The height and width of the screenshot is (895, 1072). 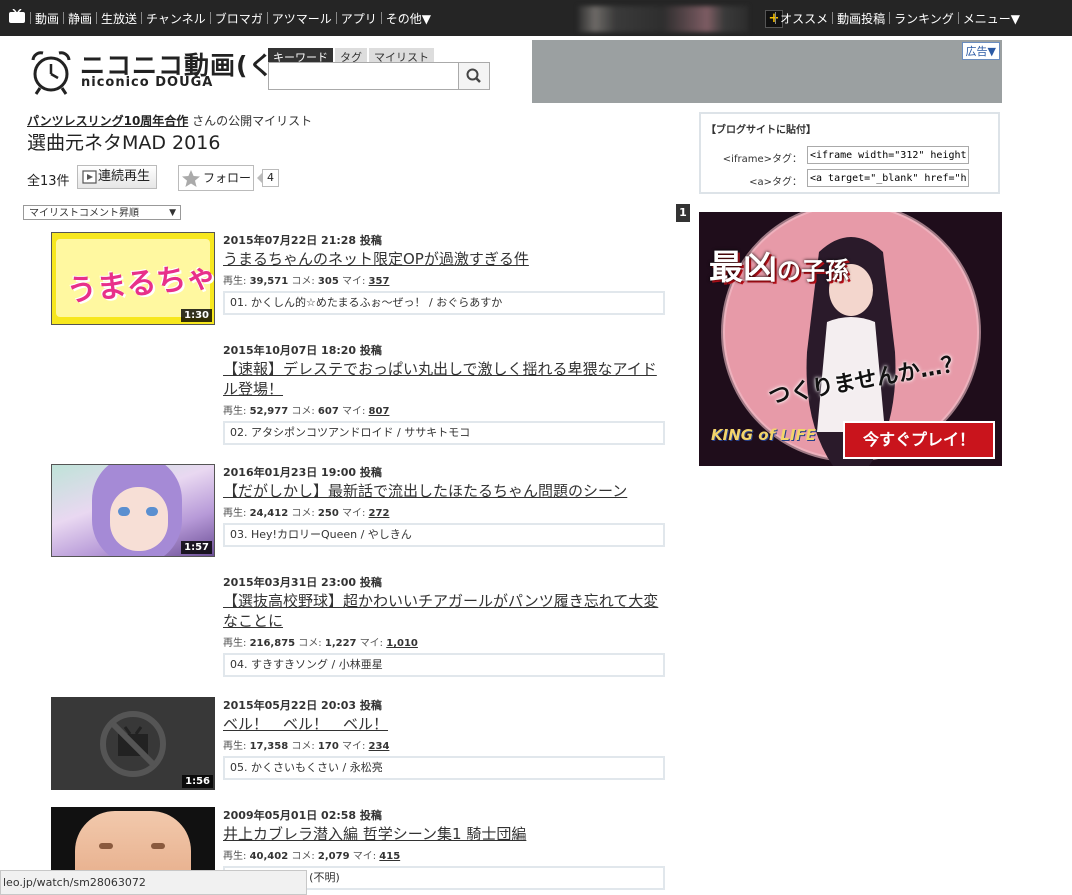 What do you see at coordinates (445, 259) in the screenshot?
I see `video-title-link: うまるちゃんのネット限定OPが過激すぎる件` at bounding box center [445, 259].